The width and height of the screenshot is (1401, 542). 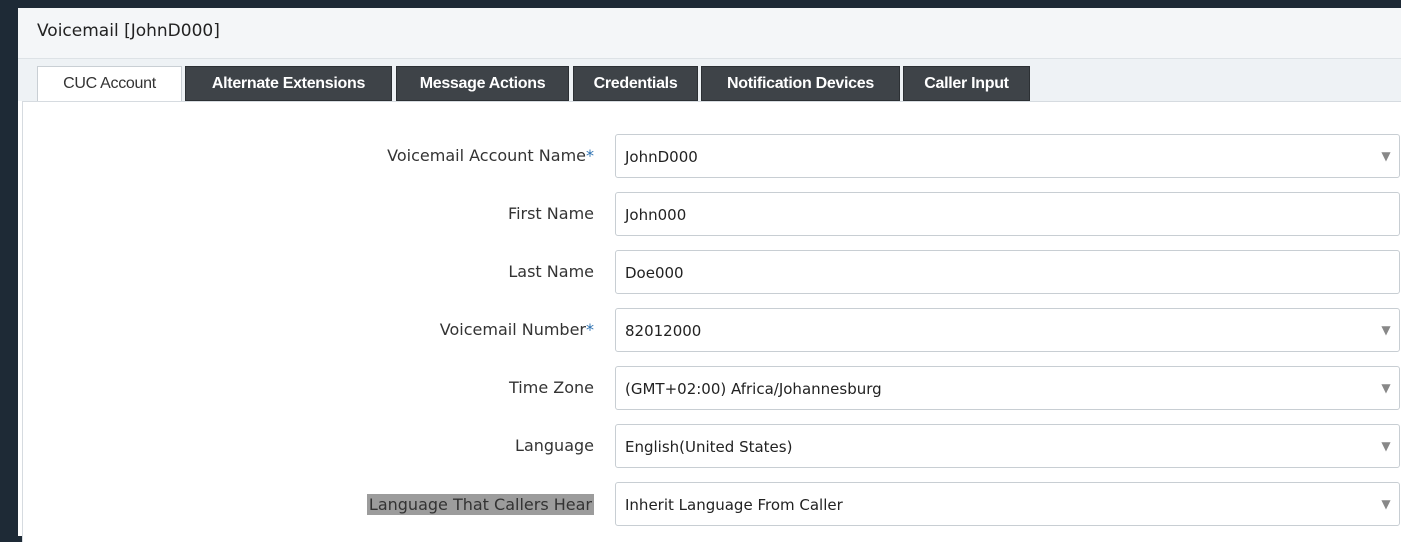 I want to click on language-label-text: Language, so click(x=554, y=445).